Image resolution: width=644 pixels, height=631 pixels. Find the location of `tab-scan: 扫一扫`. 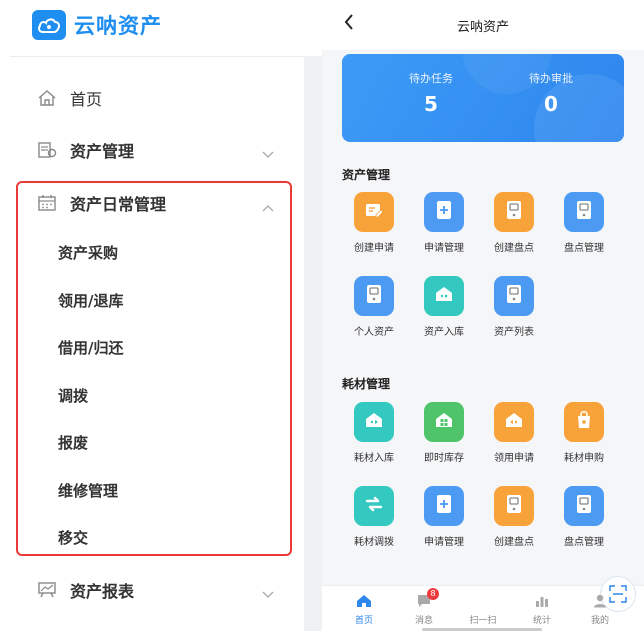

tab-scan: 扫一扫 is located at coordinates (547, 601).